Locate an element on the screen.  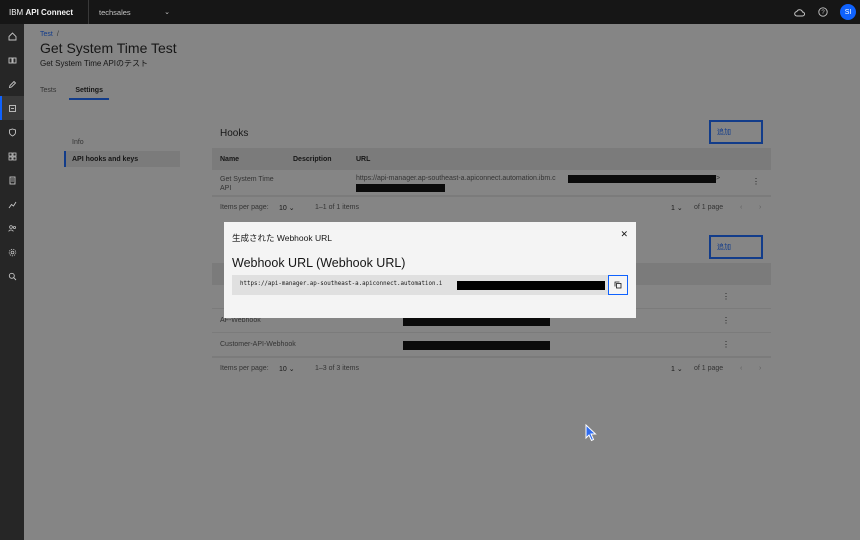
avatar-initials: SI is located at coordinates (848, 12).